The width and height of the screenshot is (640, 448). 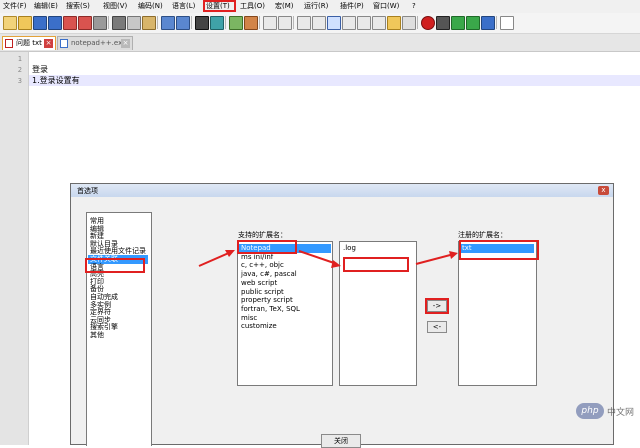 I want to click on find-icon, so click(x=202, y=23).